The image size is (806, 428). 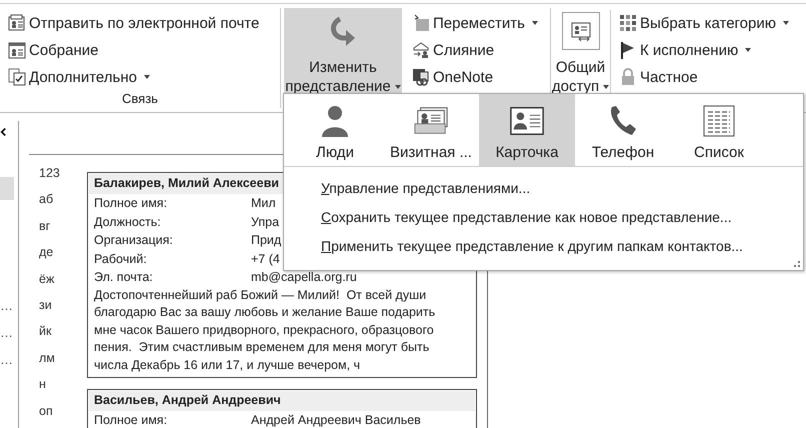 I want to click on checklist-icon, so click(x=17, y=77).